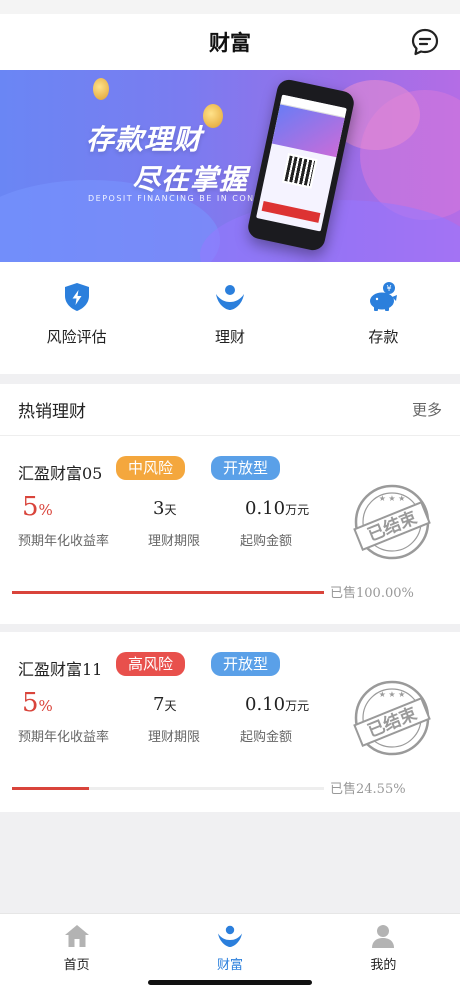  Describe the element at coordinates (190, 179) in the screenshot. I see `banner-headline-2: 尽在掌握` at that location.